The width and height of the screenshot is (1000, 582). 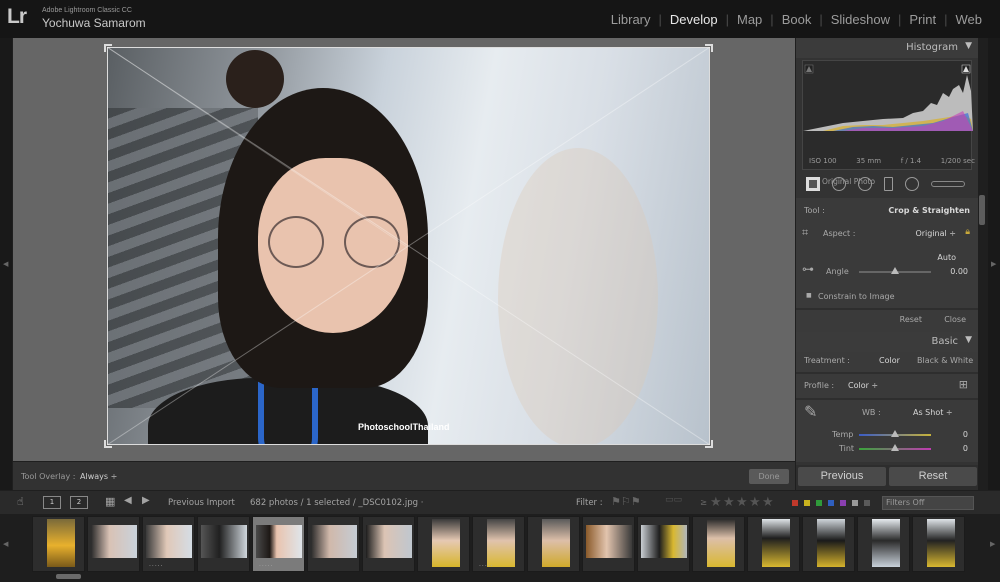 What do you see at coordinates (336, 503) in the screenshot?
I see `photo-count: 682 photos / 1 selected / _DSC0102.jpg ·` at bounding box center [336, 503].